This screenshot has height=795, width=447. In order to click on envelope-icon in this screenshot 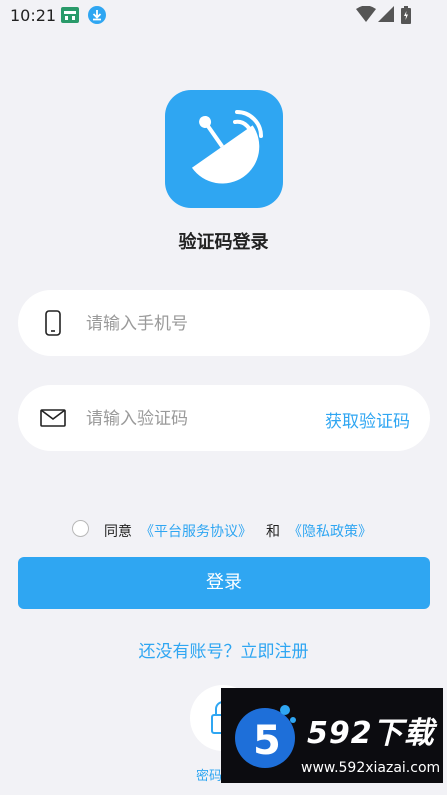, I will do `click(53, 418)`.